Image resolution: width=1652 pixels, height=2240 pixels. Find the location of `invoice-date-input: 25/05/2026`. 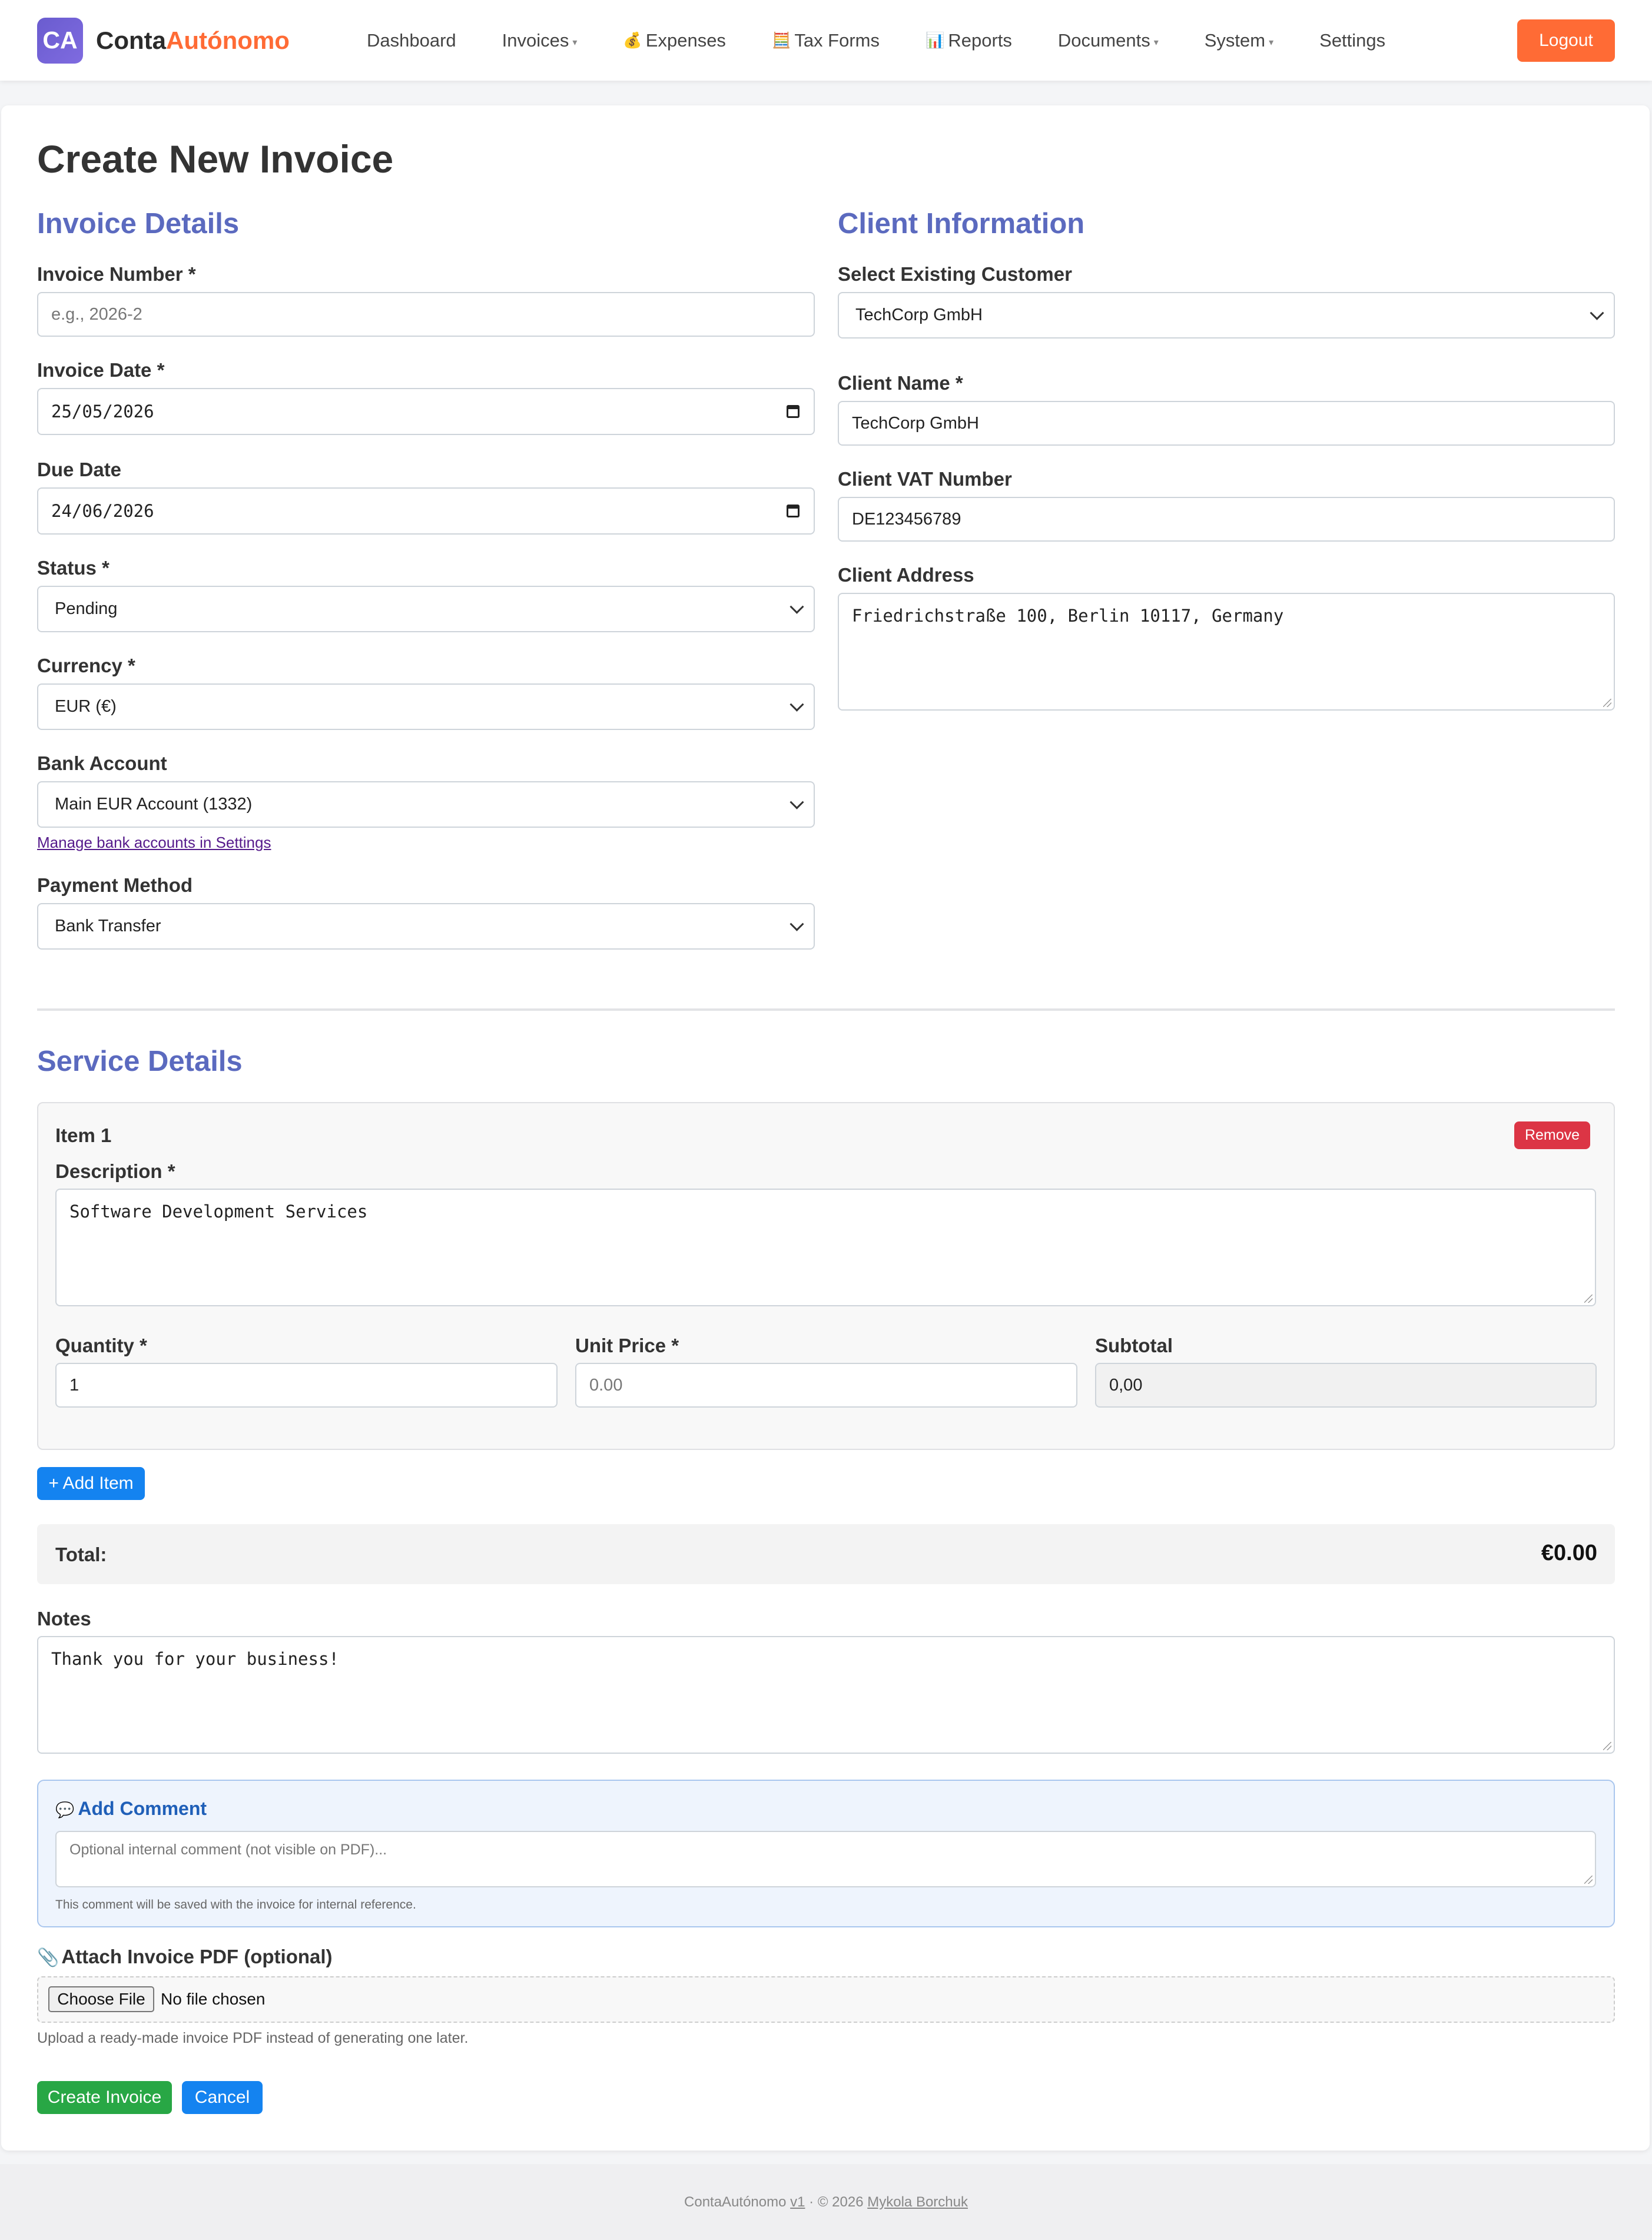

invoice-date-input: 25/05/2026 is located at coordinates (426, 411).